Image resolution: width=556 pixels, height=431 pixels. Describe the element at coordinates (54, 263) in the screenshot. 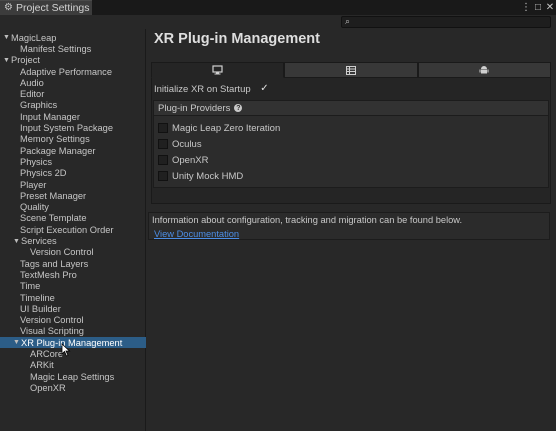

I see `sidebar-item-label: Tags and Layers` at that location.